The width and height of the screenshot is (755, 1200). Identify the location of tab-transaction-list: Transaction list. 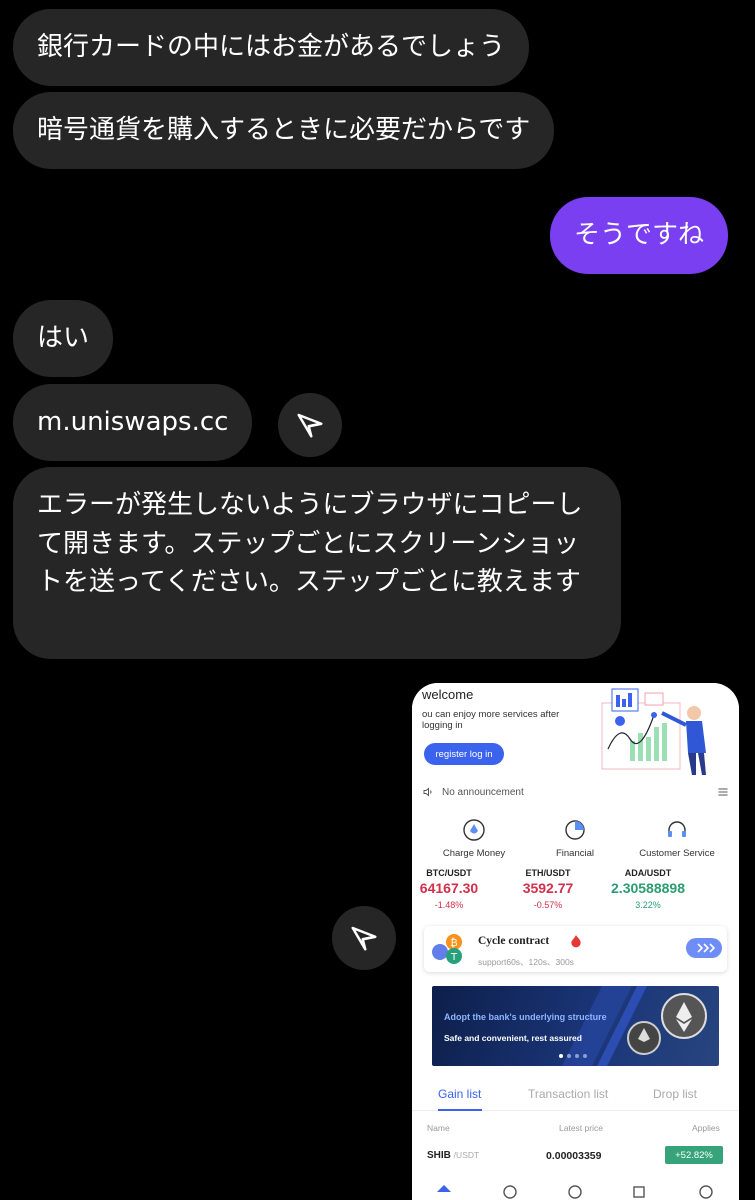
(568, 1094).